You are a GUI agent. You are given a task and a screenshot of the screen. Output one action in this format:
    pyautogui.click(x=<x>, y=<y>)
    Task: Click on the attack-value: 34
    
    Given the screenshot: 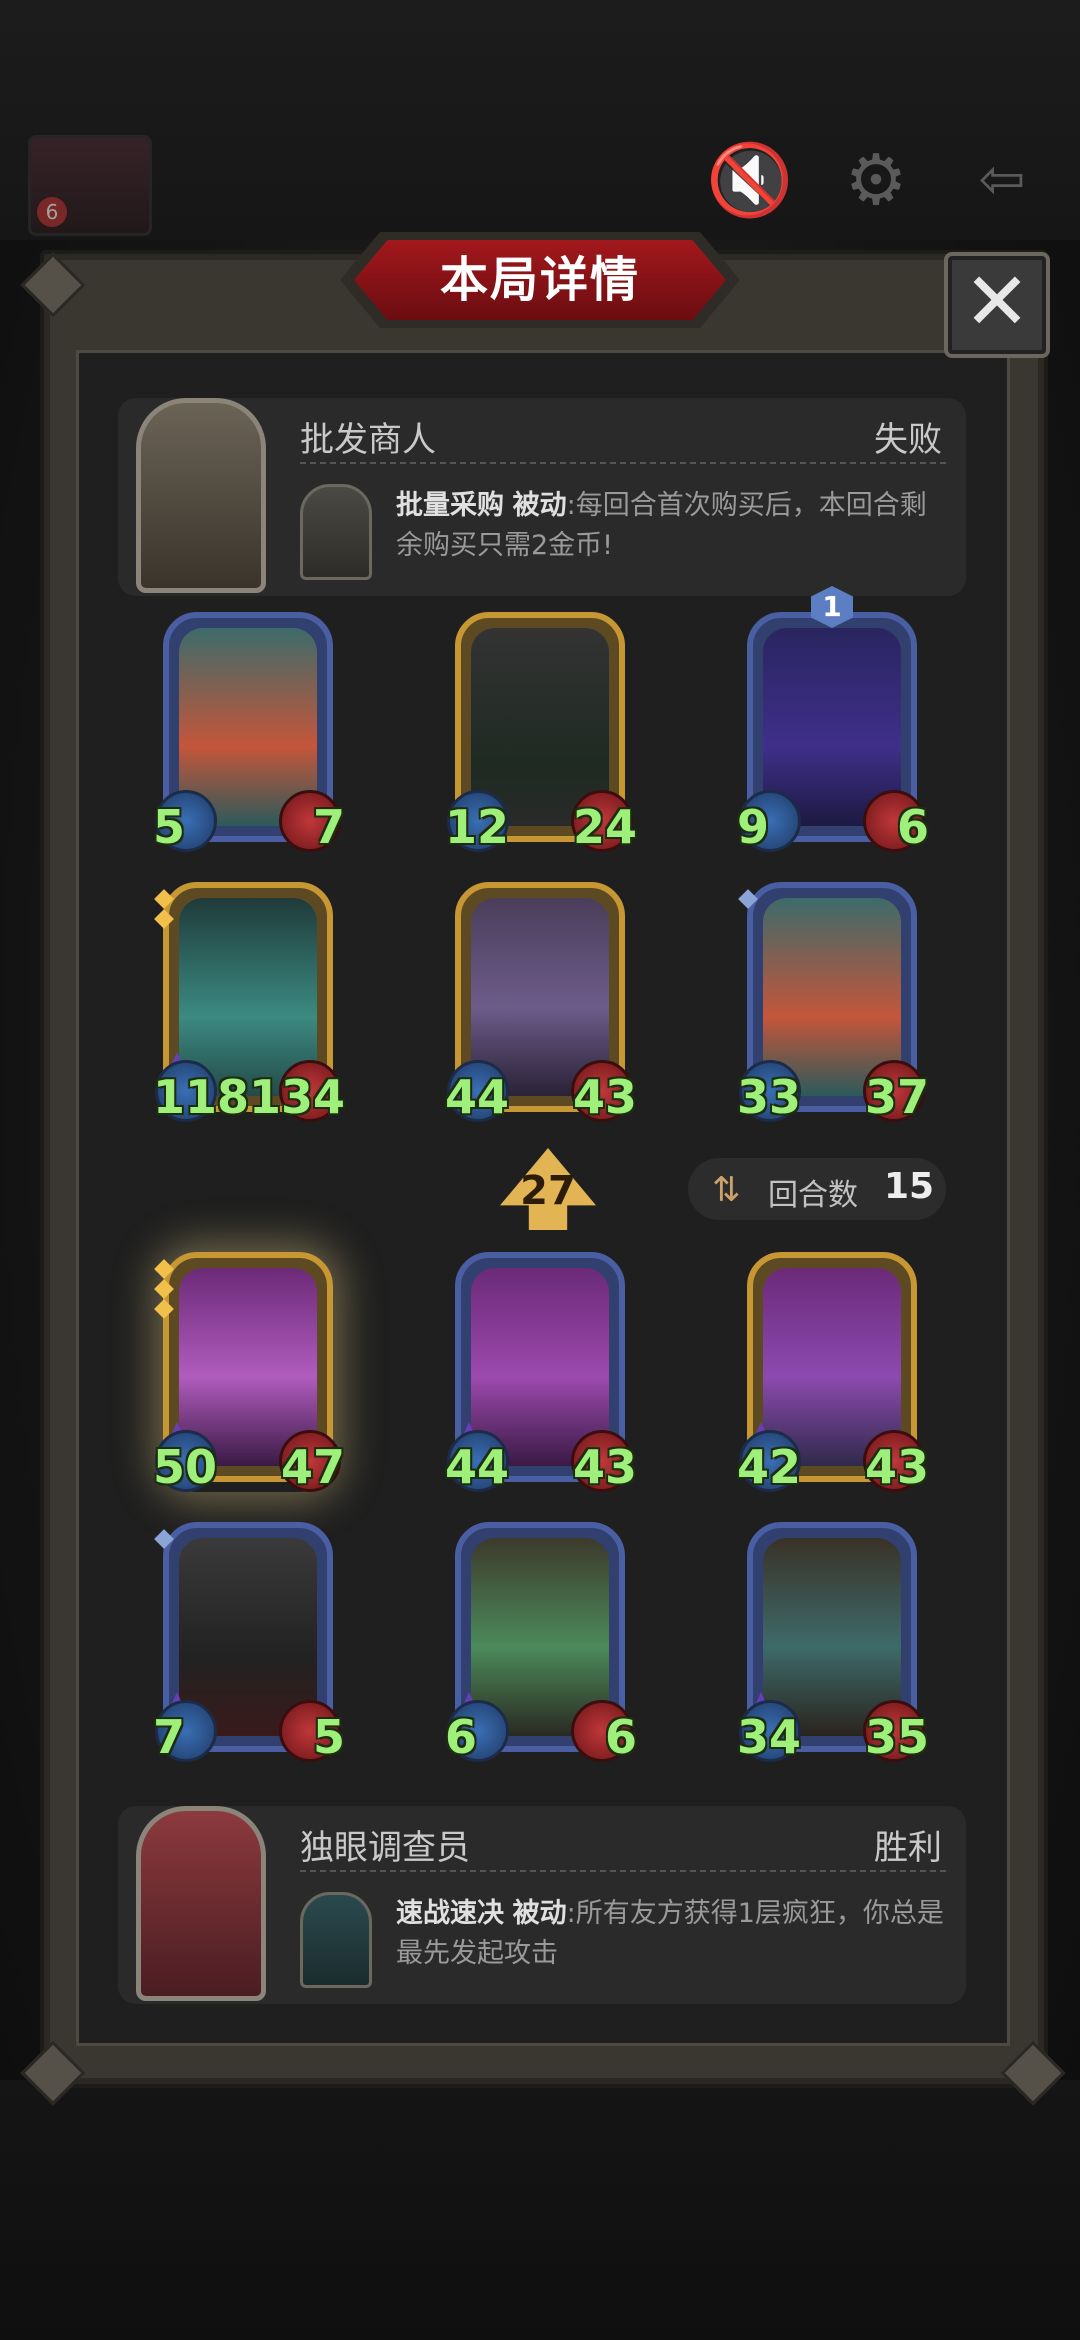 What is the action you would take?
    pyautogui.click(x=769, y=1737)
    